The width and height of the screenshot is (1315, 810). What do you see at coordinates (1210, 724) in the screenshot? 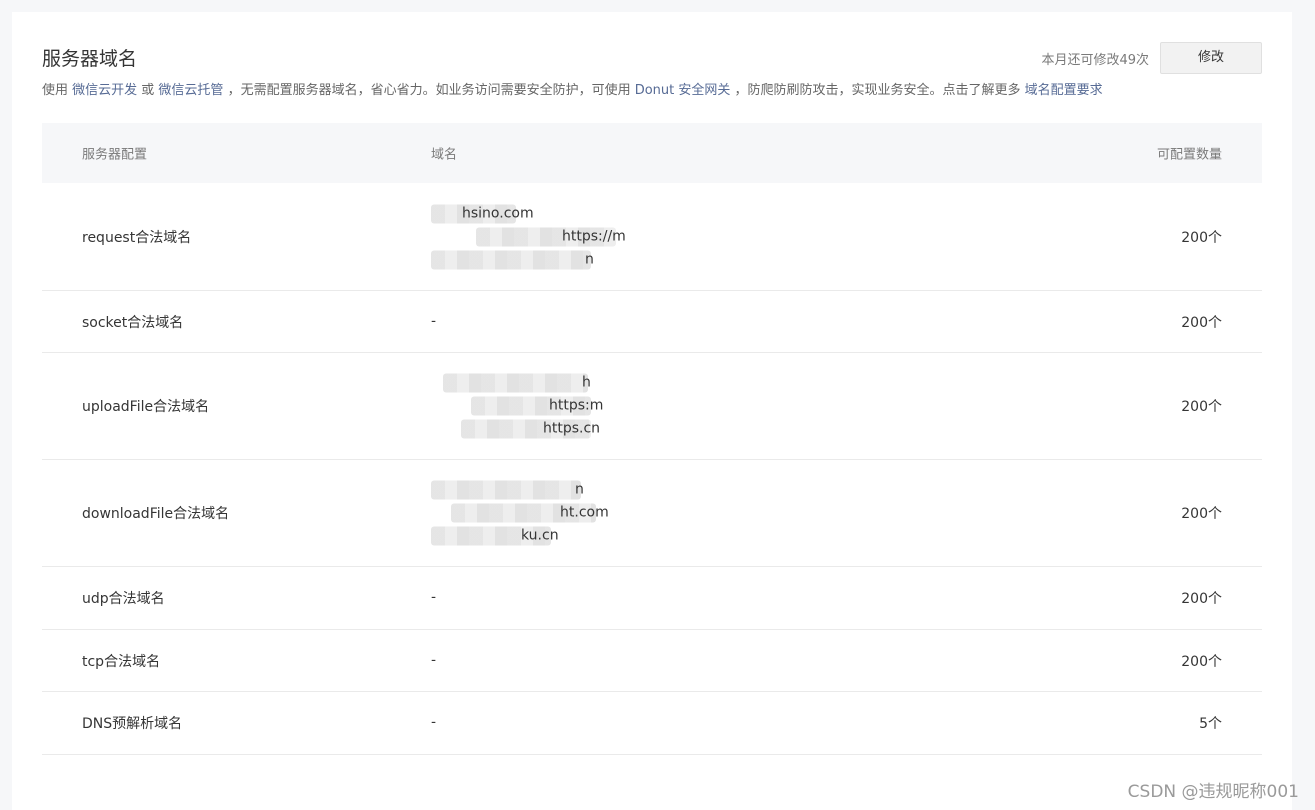
I see `row-count: 5个` at bounding box center [1210, 724].